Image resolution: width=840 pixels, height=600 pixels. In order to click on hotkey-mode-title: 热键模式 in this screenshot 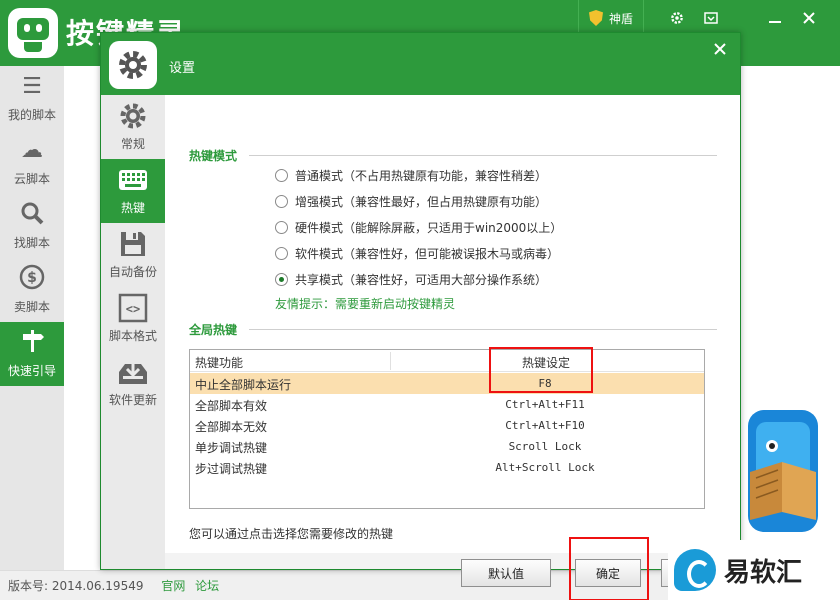, I will do `click(213, 156)`.